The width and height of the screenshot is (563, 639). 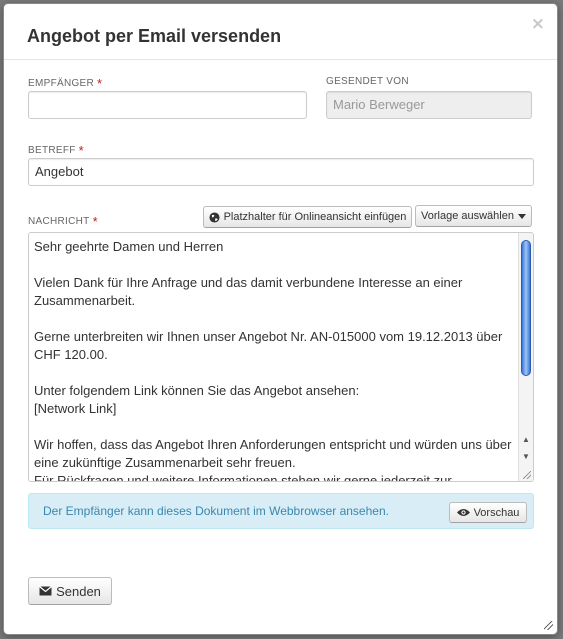 What do you see at coordinates (526, 308) in the screenshot?
I see `scrollbar-thumb` at bounding box center [526, 308].